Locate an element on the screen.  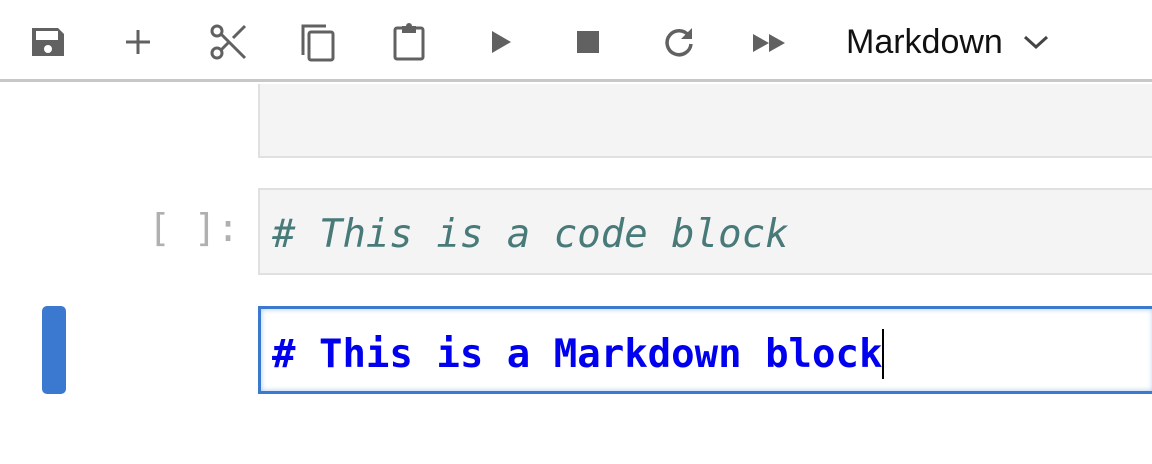
copy-button is located at coordinates (319, 42).